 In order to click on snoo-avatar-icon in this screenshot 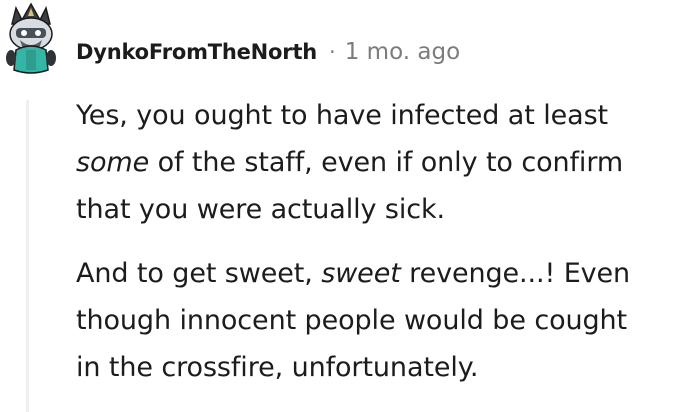, I will do `click(31, 39)`.